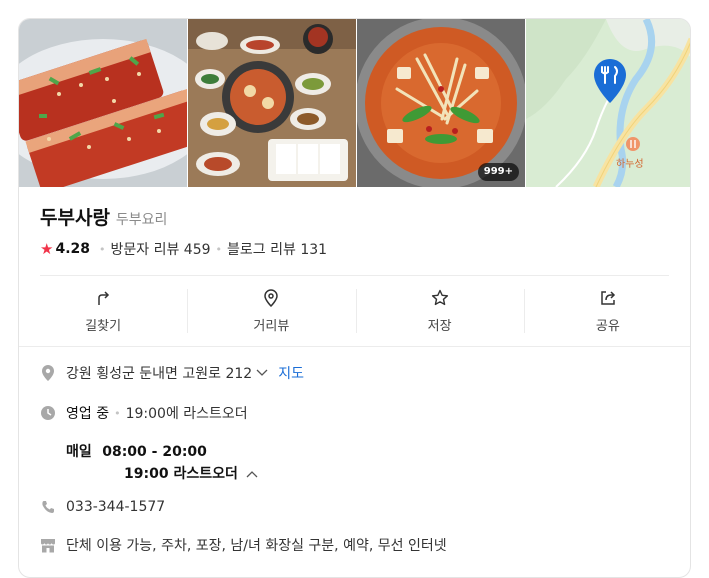 This screenshot has height=578, width=709. Describe the element at coordinates (606, 313) in the screenshot. I see `share-button: 공유` at that location.